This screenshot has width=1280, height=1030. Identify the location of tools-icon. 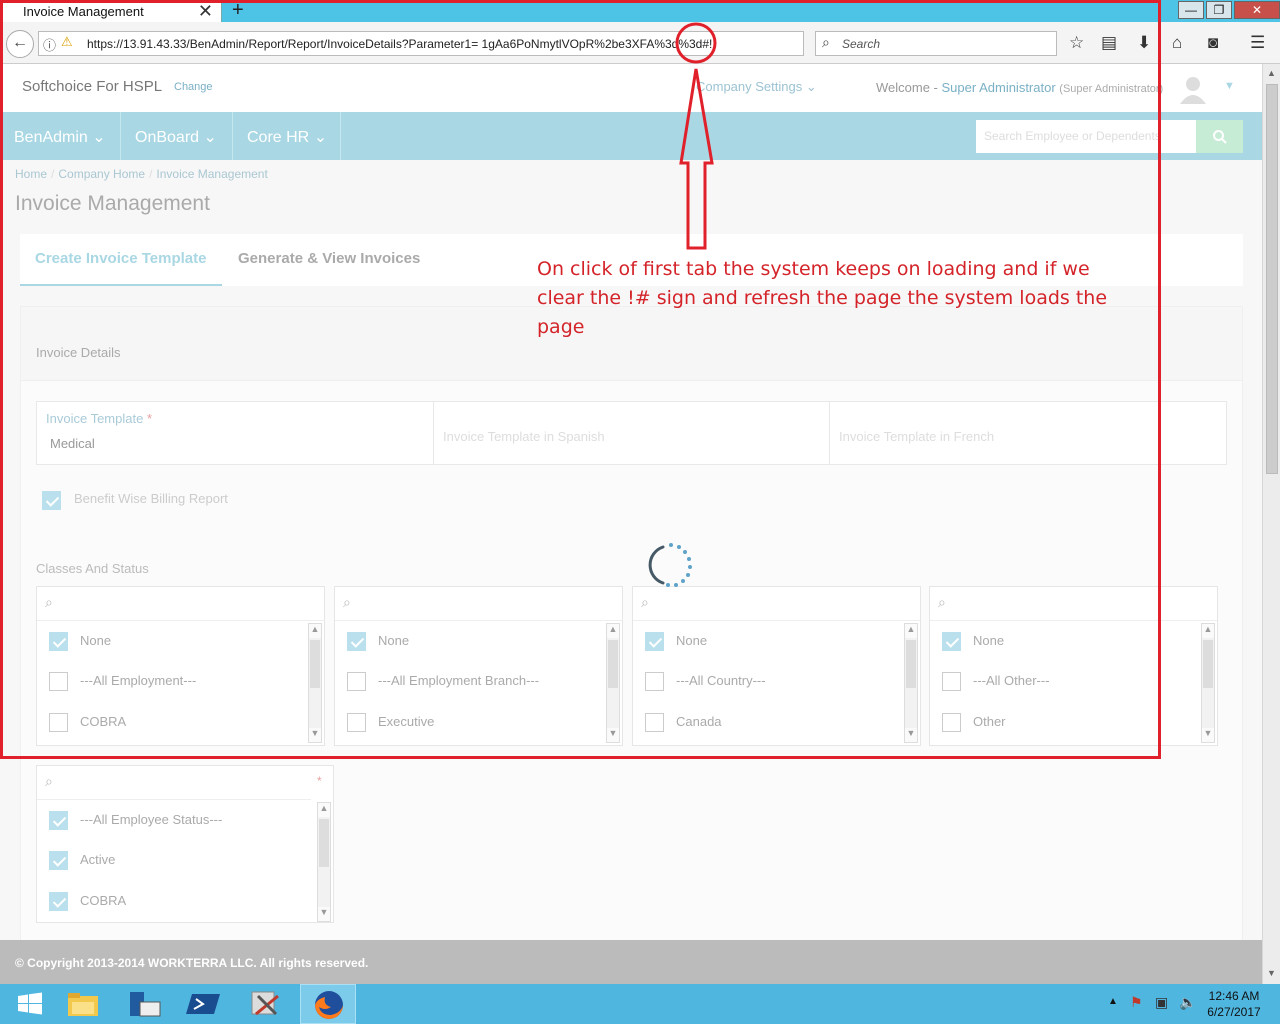
(266, 1004).